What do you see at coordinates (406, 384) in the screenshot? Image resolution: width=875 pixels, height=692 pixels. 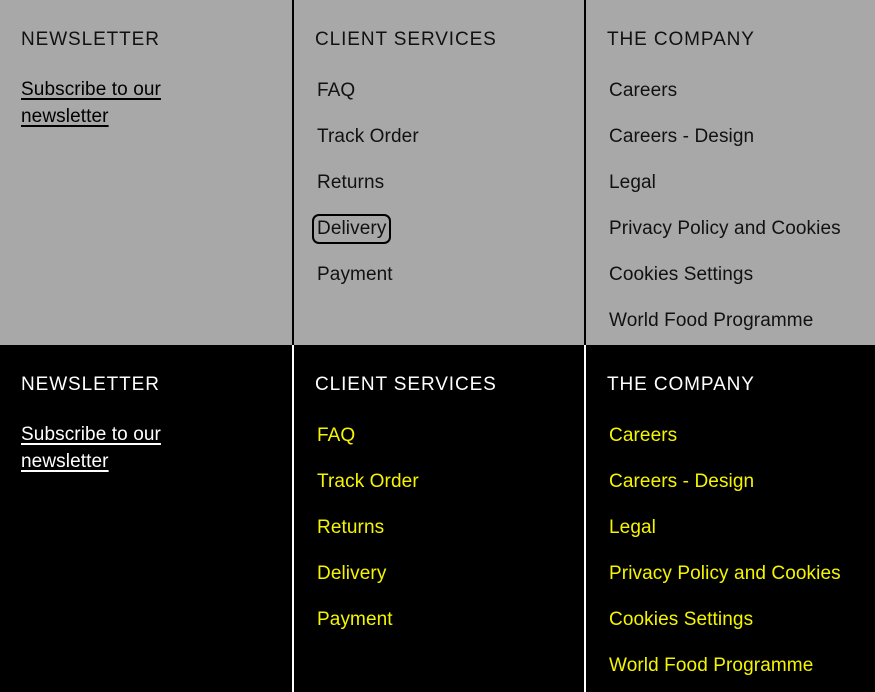 I see `column-heading-client-services-dark: CLIENT SERVICES` at bounding box center [406, 384].